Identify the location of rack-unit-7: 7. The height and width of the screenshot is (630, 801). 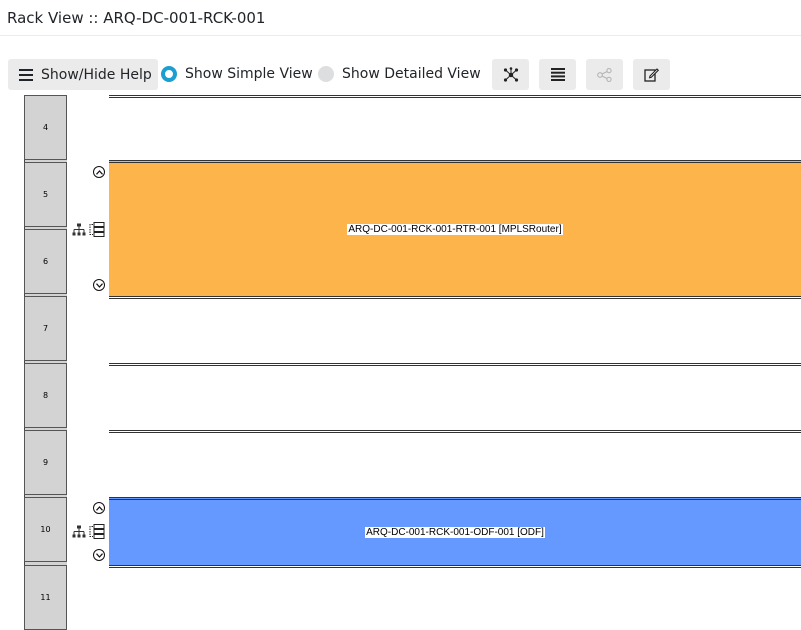
(45, 328).